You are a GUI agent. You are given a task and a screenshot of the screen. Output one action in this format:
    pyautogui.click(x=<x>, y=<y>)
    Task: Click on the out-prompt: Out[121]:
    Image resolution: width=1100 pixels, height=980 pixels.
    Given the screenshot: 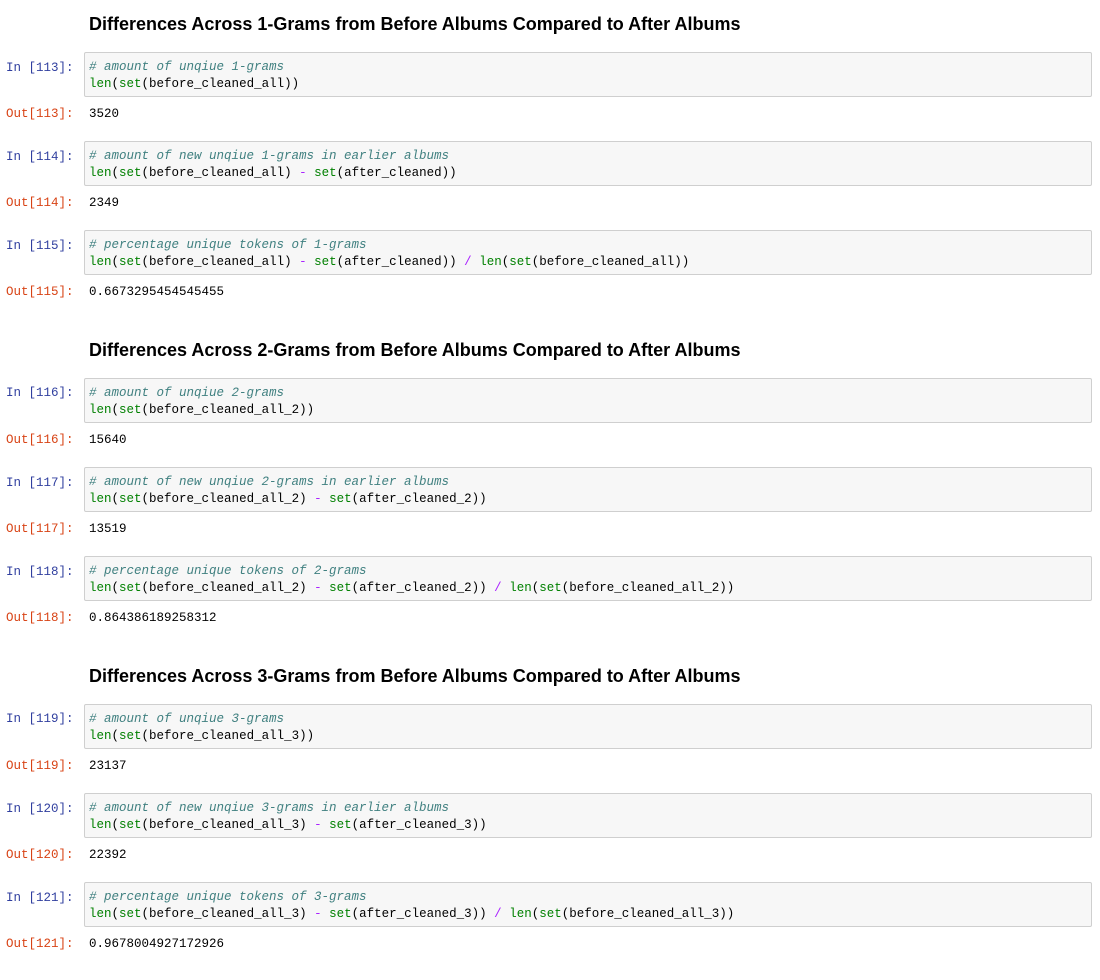 What is the action you would take?
    pyautogui.click(x=40, y=944)
    